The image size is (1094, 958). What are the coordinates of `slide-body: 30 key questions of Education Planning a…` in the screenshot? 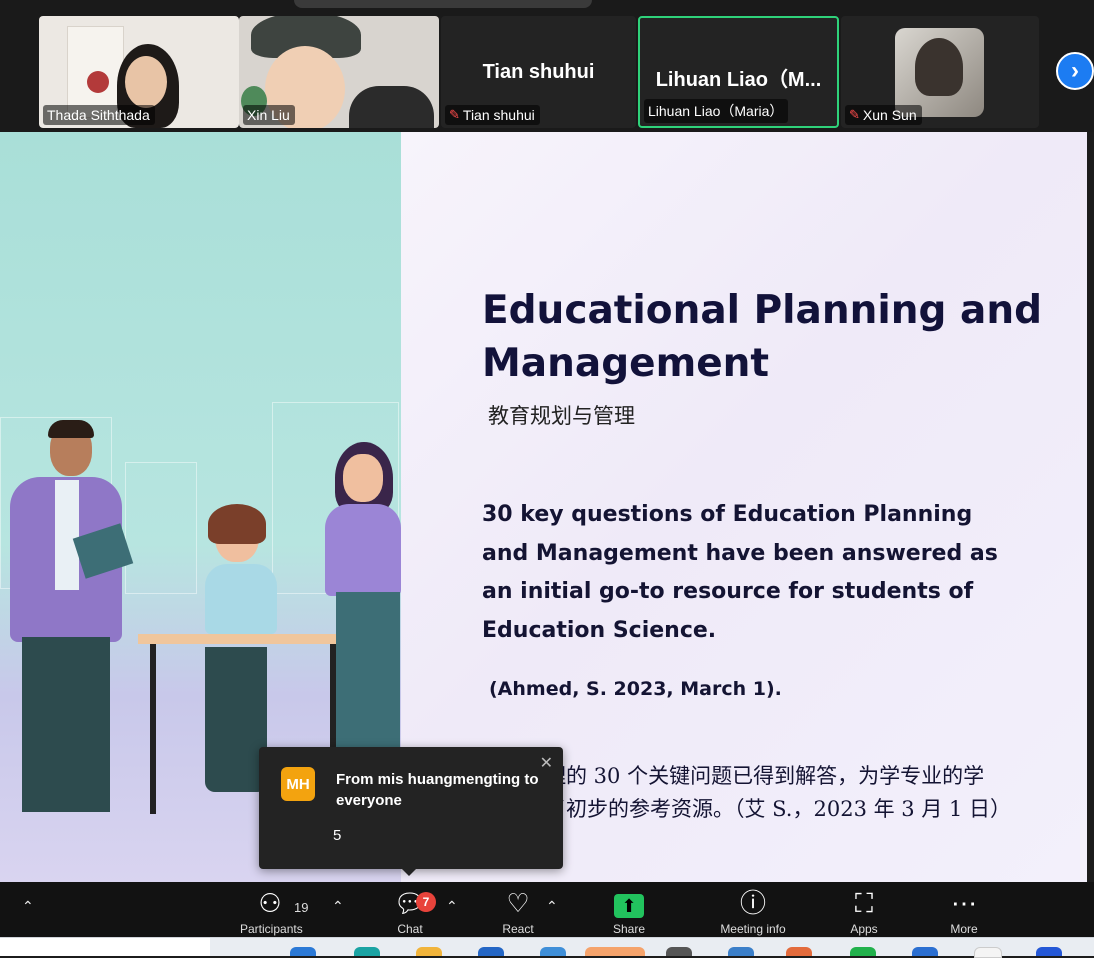 It's located at (740, 572).